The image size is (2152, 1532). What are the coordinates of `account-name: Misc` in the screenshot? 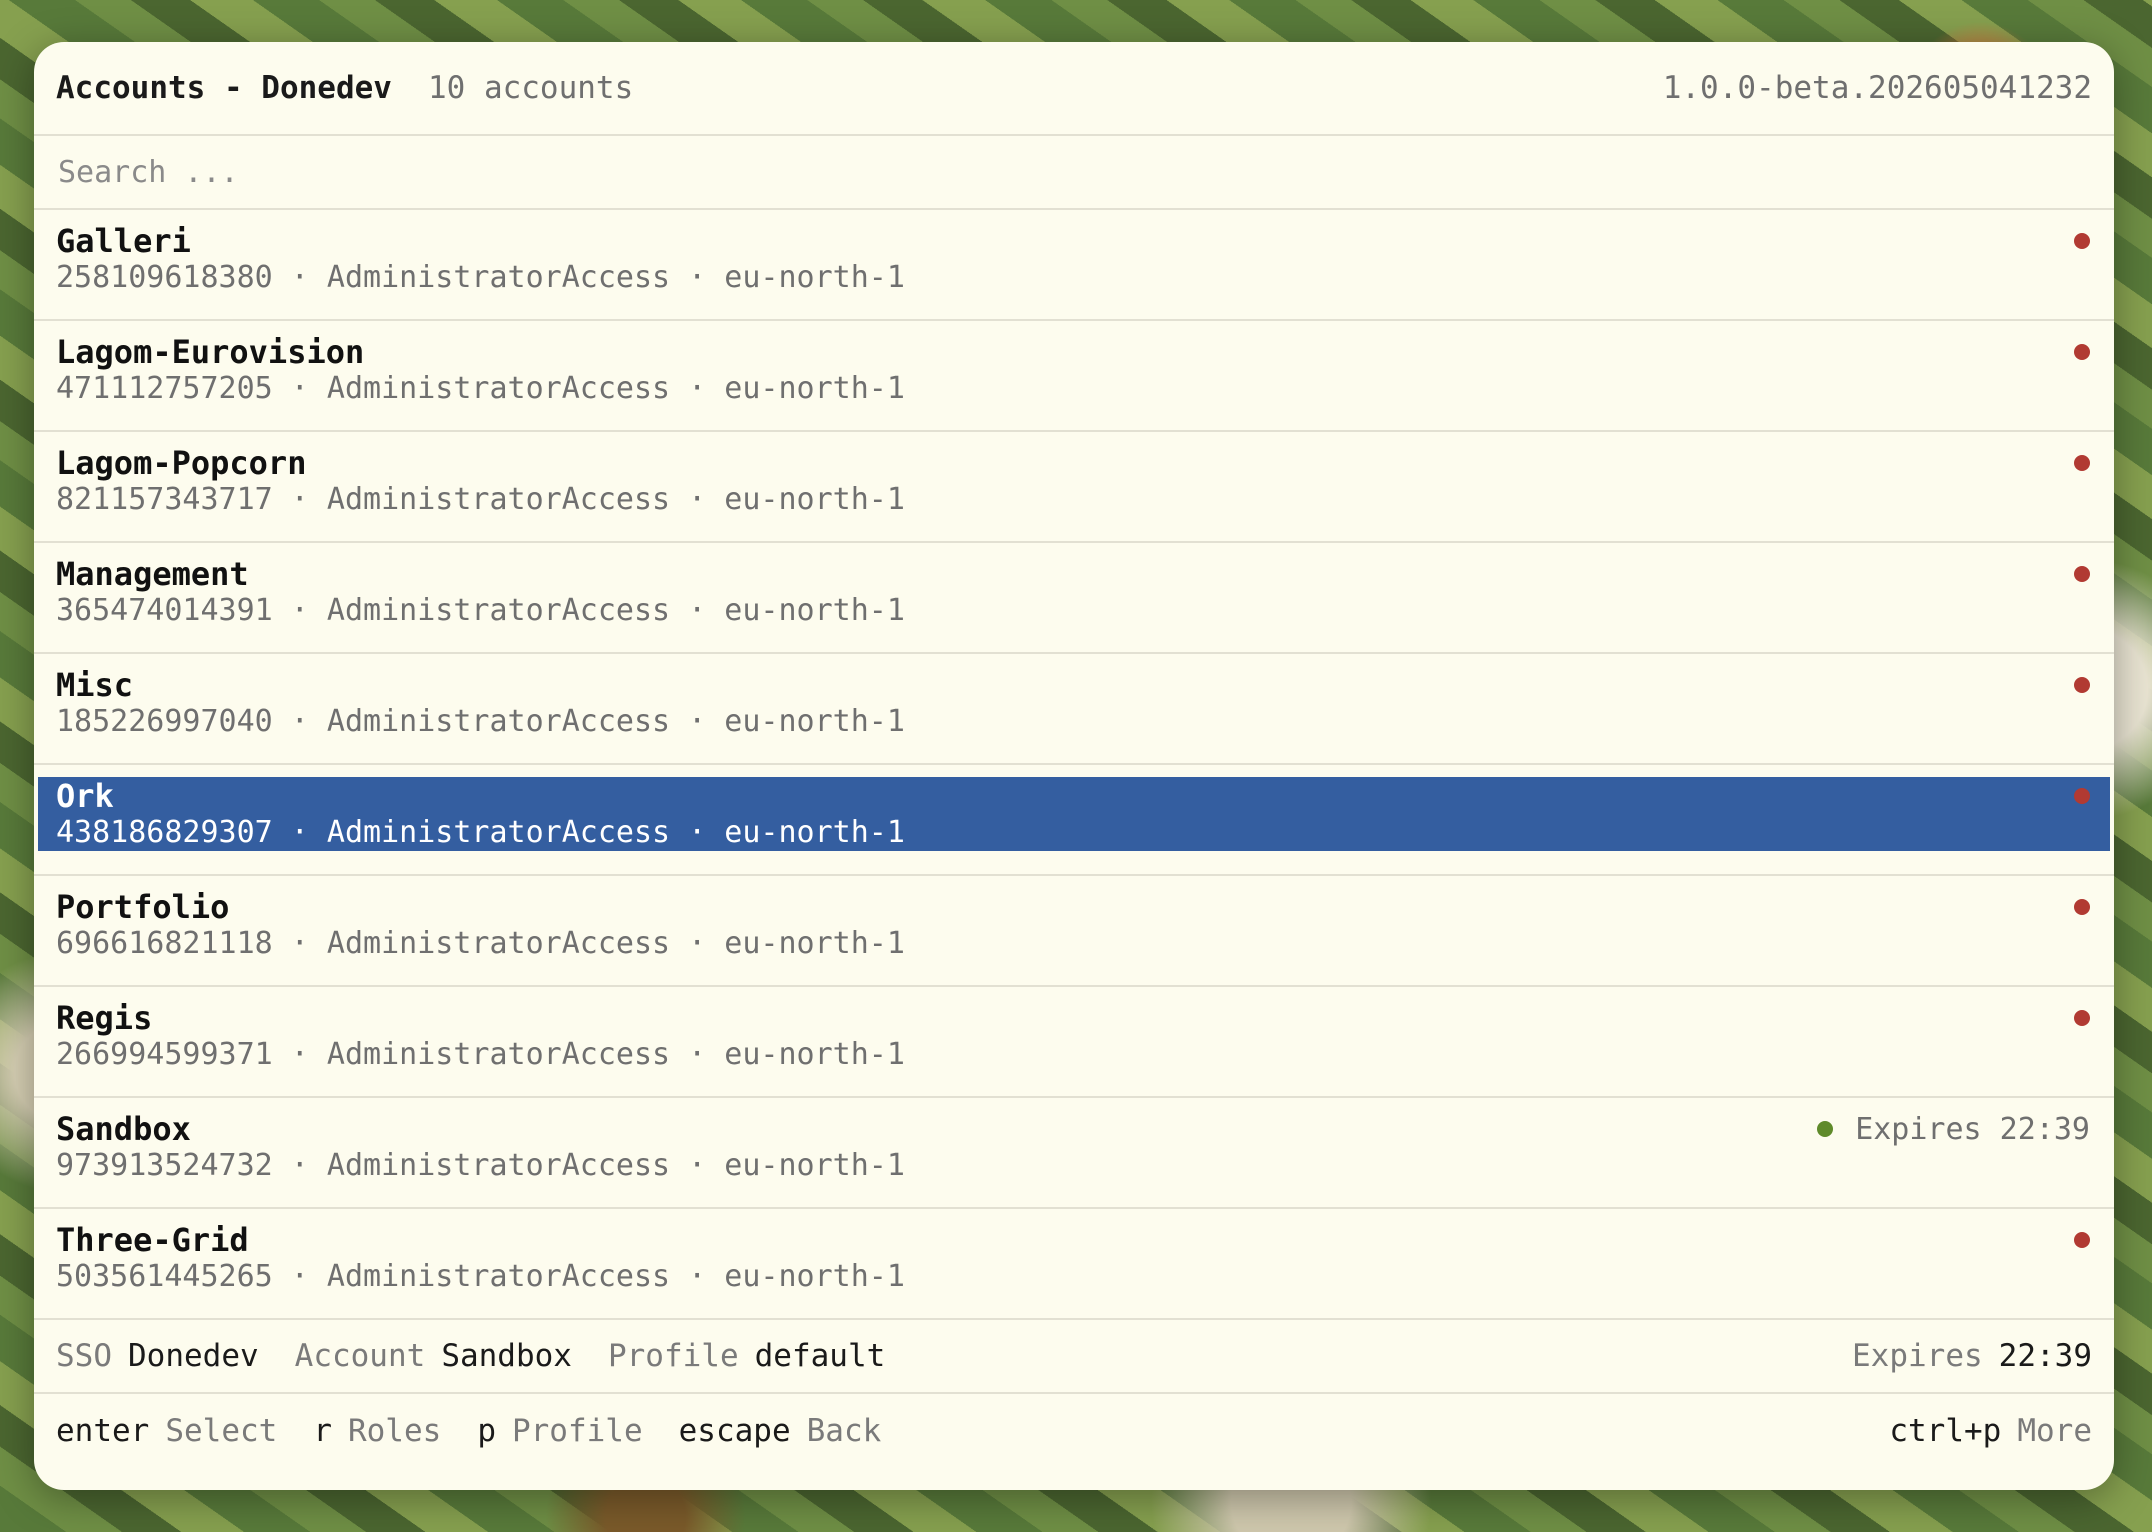 It's located at (95, 685).